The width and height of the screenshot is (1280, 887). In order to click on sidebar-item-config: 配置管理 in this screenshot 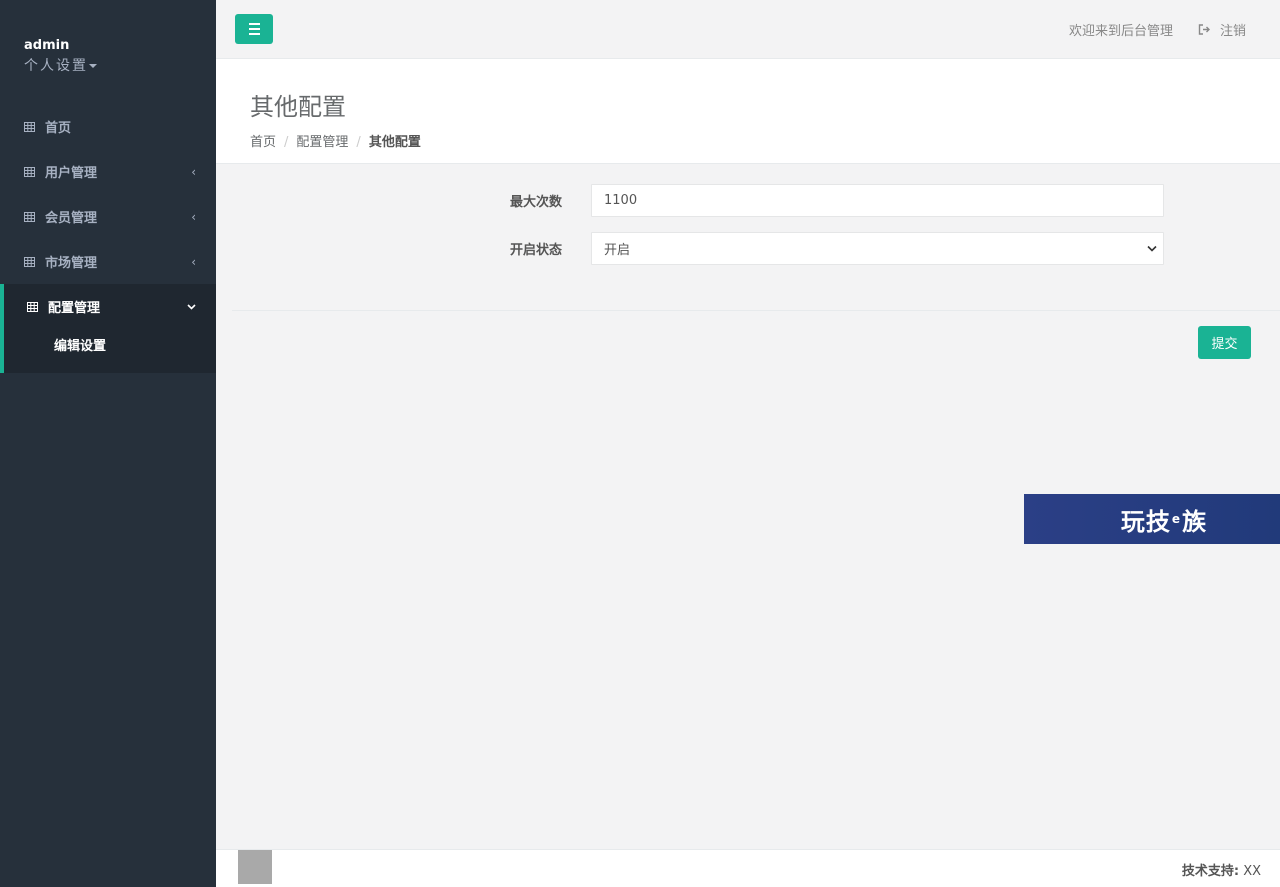, I will do `click(108, 306)`.